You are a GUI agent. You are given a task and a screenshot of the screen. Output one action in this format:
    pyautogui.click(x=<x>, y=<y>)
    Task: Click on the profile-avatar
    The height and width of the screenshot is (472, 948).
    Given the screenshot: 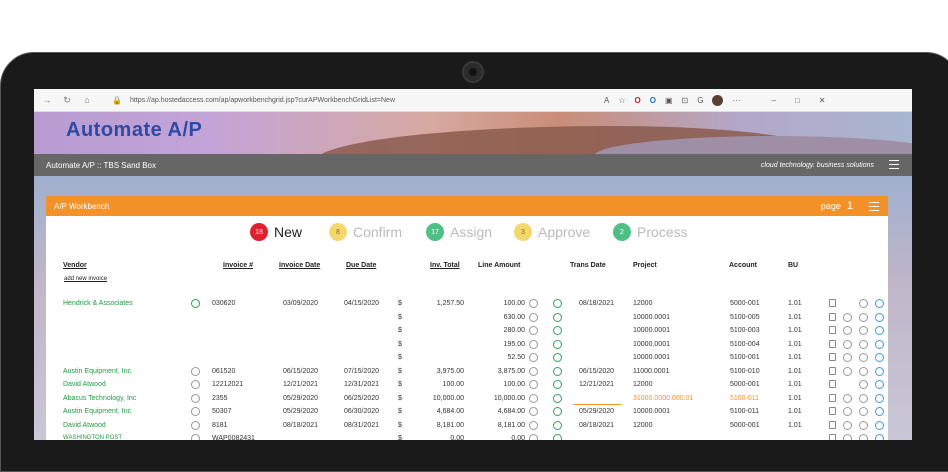 What is the action you would take?
    pyautogui.click(x=718, y=100)
    